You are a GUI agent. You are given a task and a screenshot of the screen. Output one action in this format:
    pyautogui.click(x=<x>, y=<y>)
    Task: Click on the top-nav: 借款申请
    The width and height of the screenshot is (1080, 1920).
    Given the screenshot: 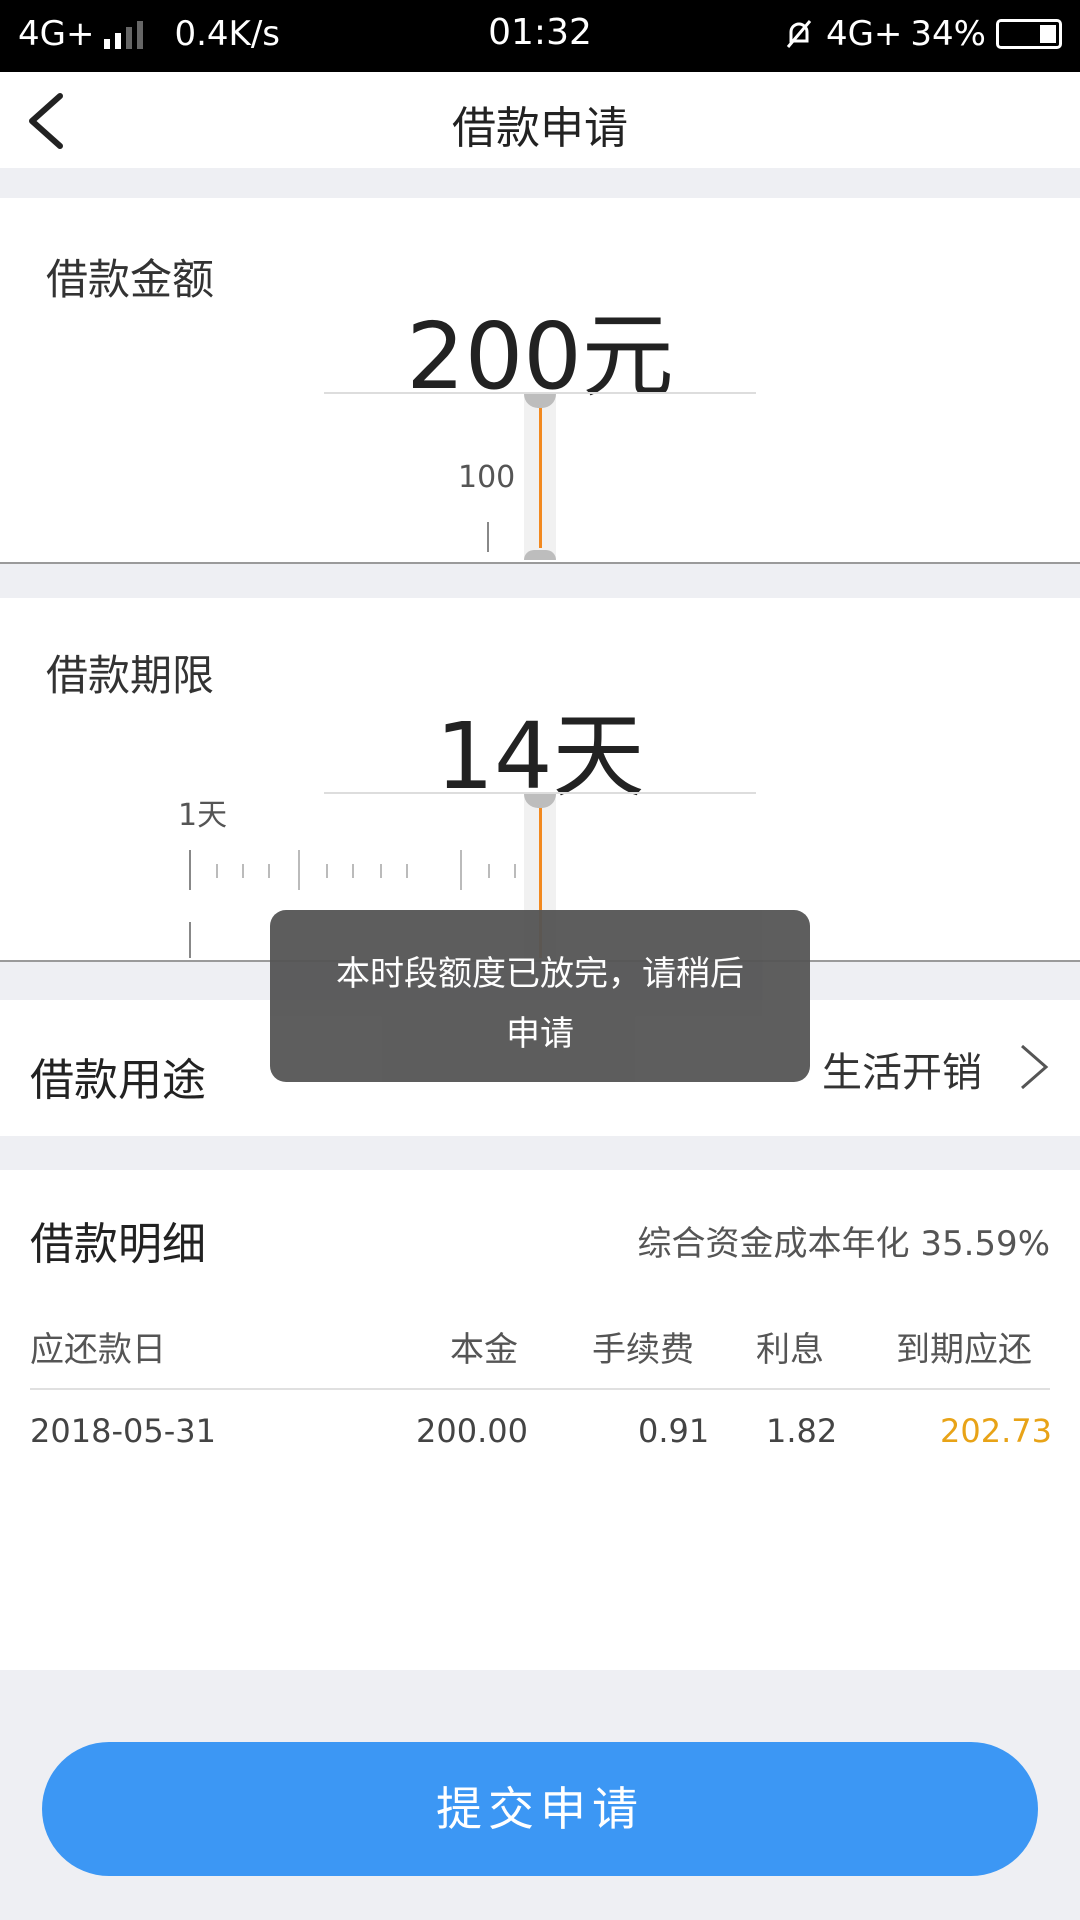 What is the action you would take?
    pyautogui.click(x=540, y=120)
    